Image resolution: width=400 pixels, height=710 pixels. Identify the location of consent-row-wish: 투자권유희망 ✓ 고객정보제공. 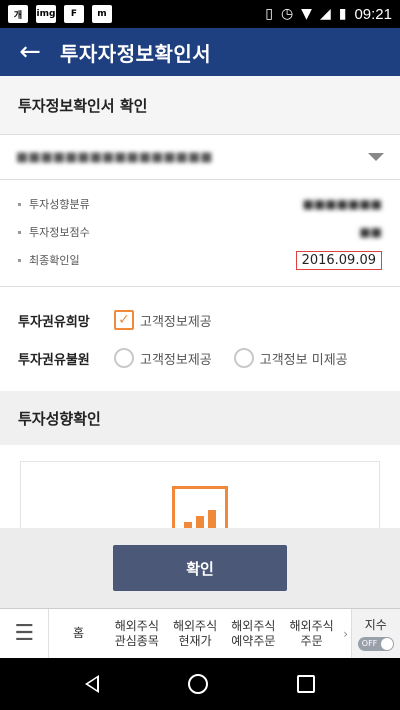
(200, 320).